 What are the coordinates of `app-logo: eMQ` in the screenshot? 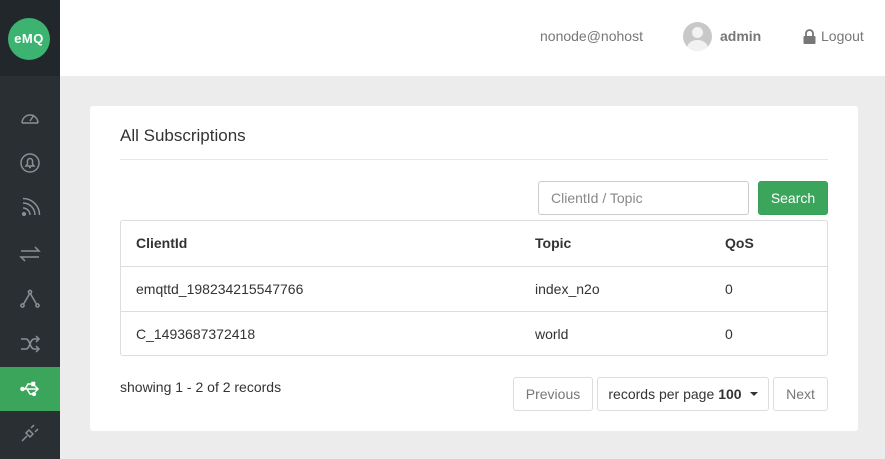 It's located at (29, 39).